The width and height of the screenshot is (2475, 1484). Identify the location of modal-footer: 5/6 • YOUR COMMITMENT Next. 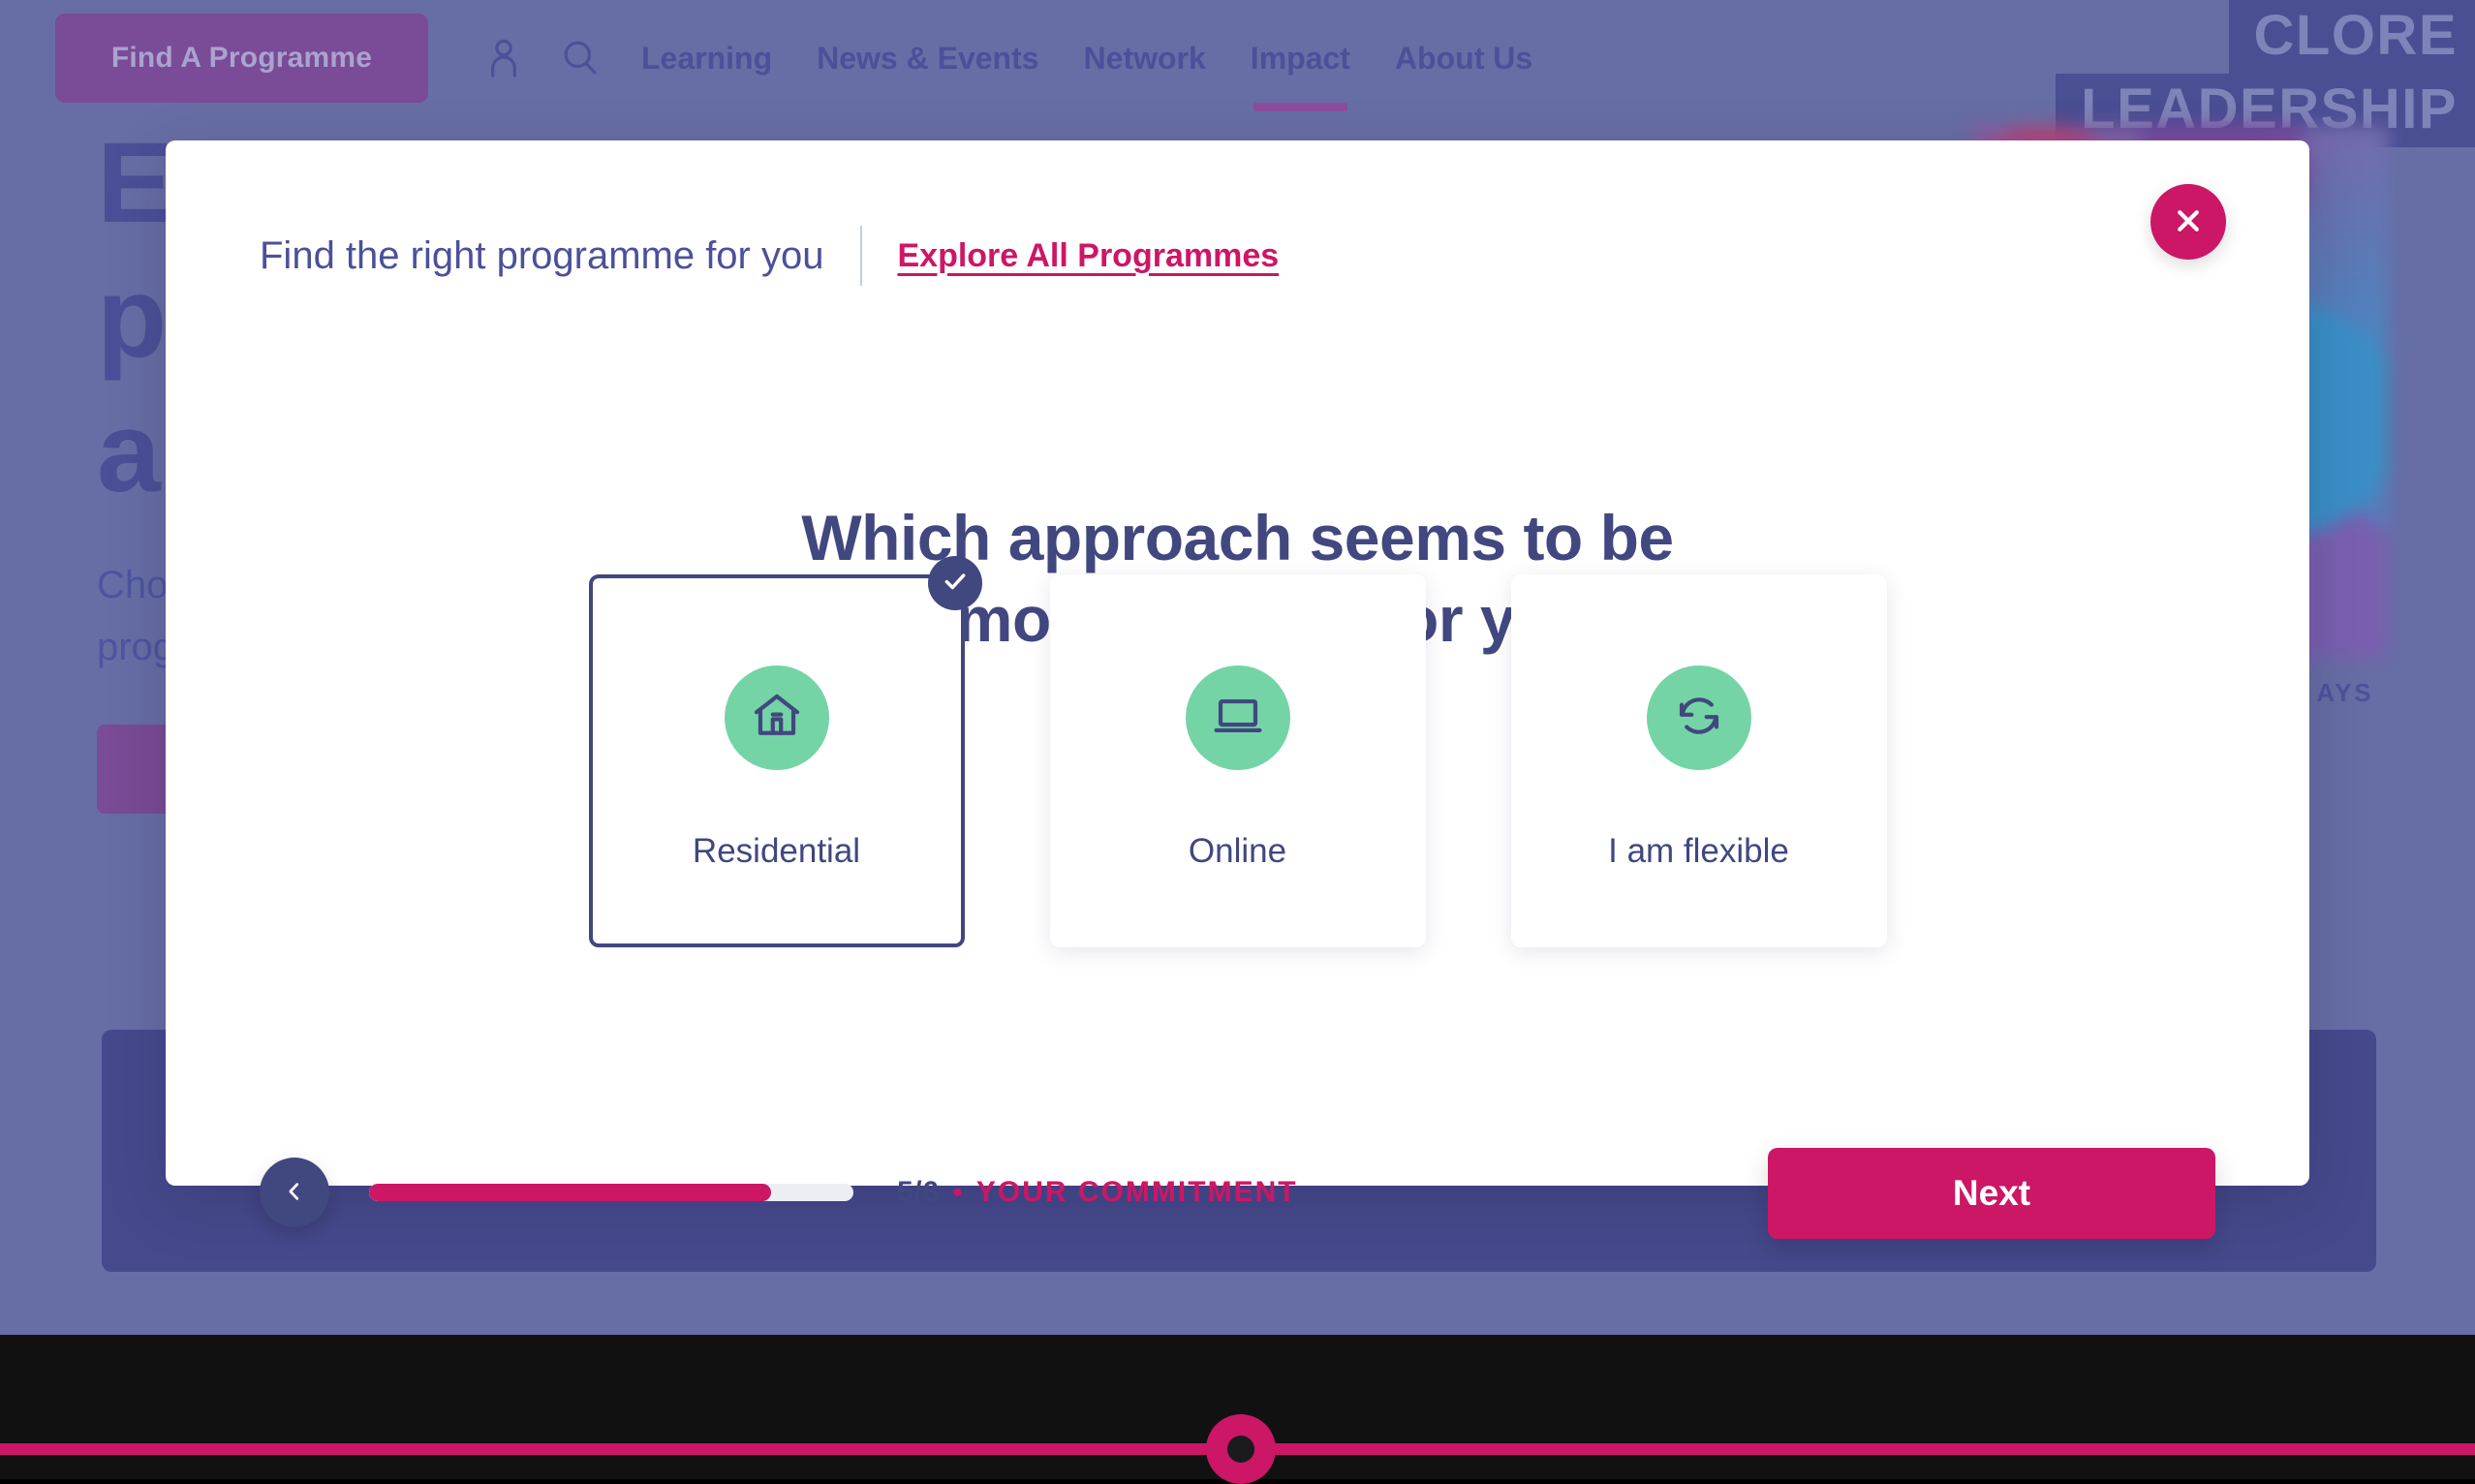
(1237, 1211).